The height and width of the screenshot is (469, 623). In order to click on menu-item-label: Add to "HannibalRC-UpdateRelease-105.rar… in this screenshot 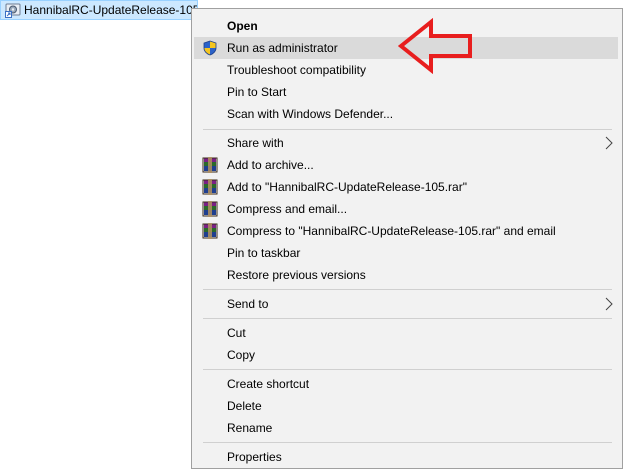, I will do `click(347, 187)`.